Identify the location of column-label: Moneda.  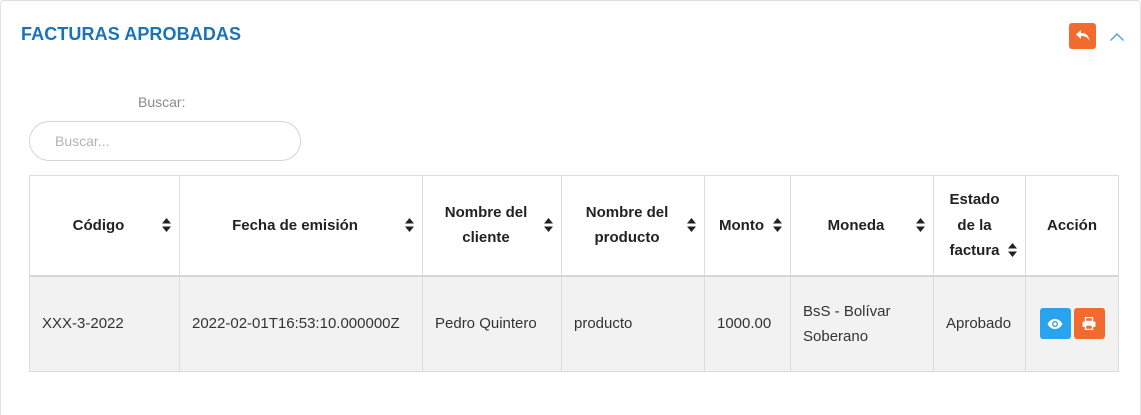
(856, 225).